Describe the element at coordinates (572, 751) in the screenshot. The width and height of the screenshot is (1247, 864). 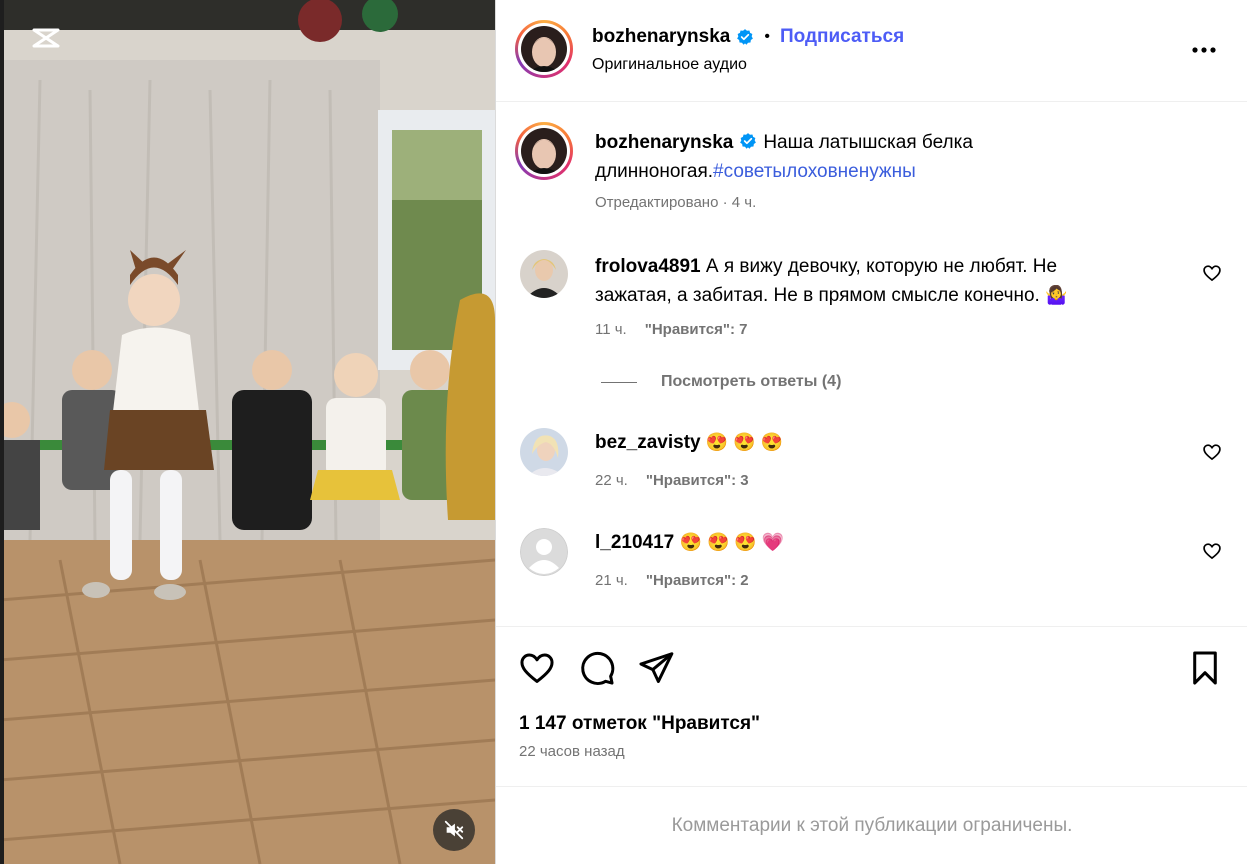
I see `post-timestamp: 22 часов назад` at that location.